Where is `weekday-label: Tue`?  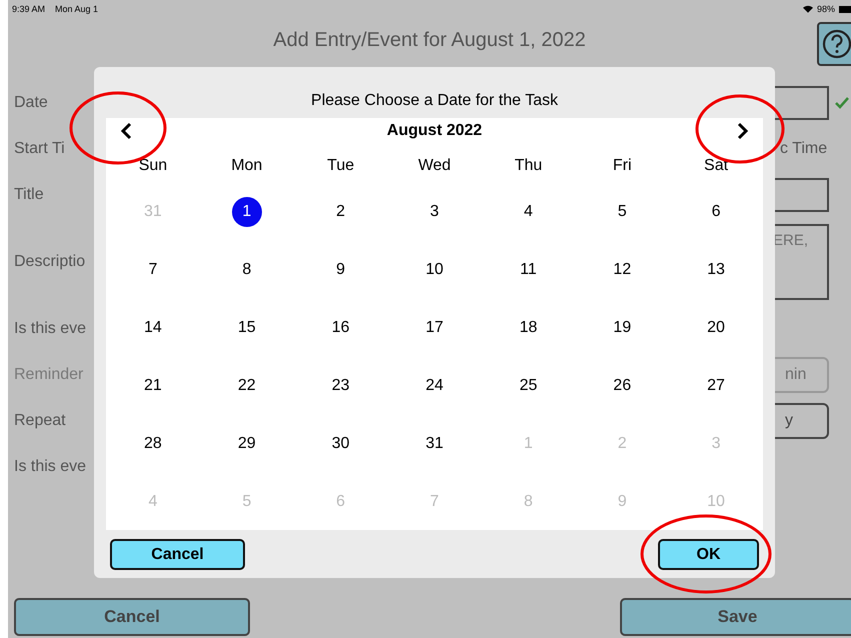 weekday-label: Tue is located at coordinates (340, 166).